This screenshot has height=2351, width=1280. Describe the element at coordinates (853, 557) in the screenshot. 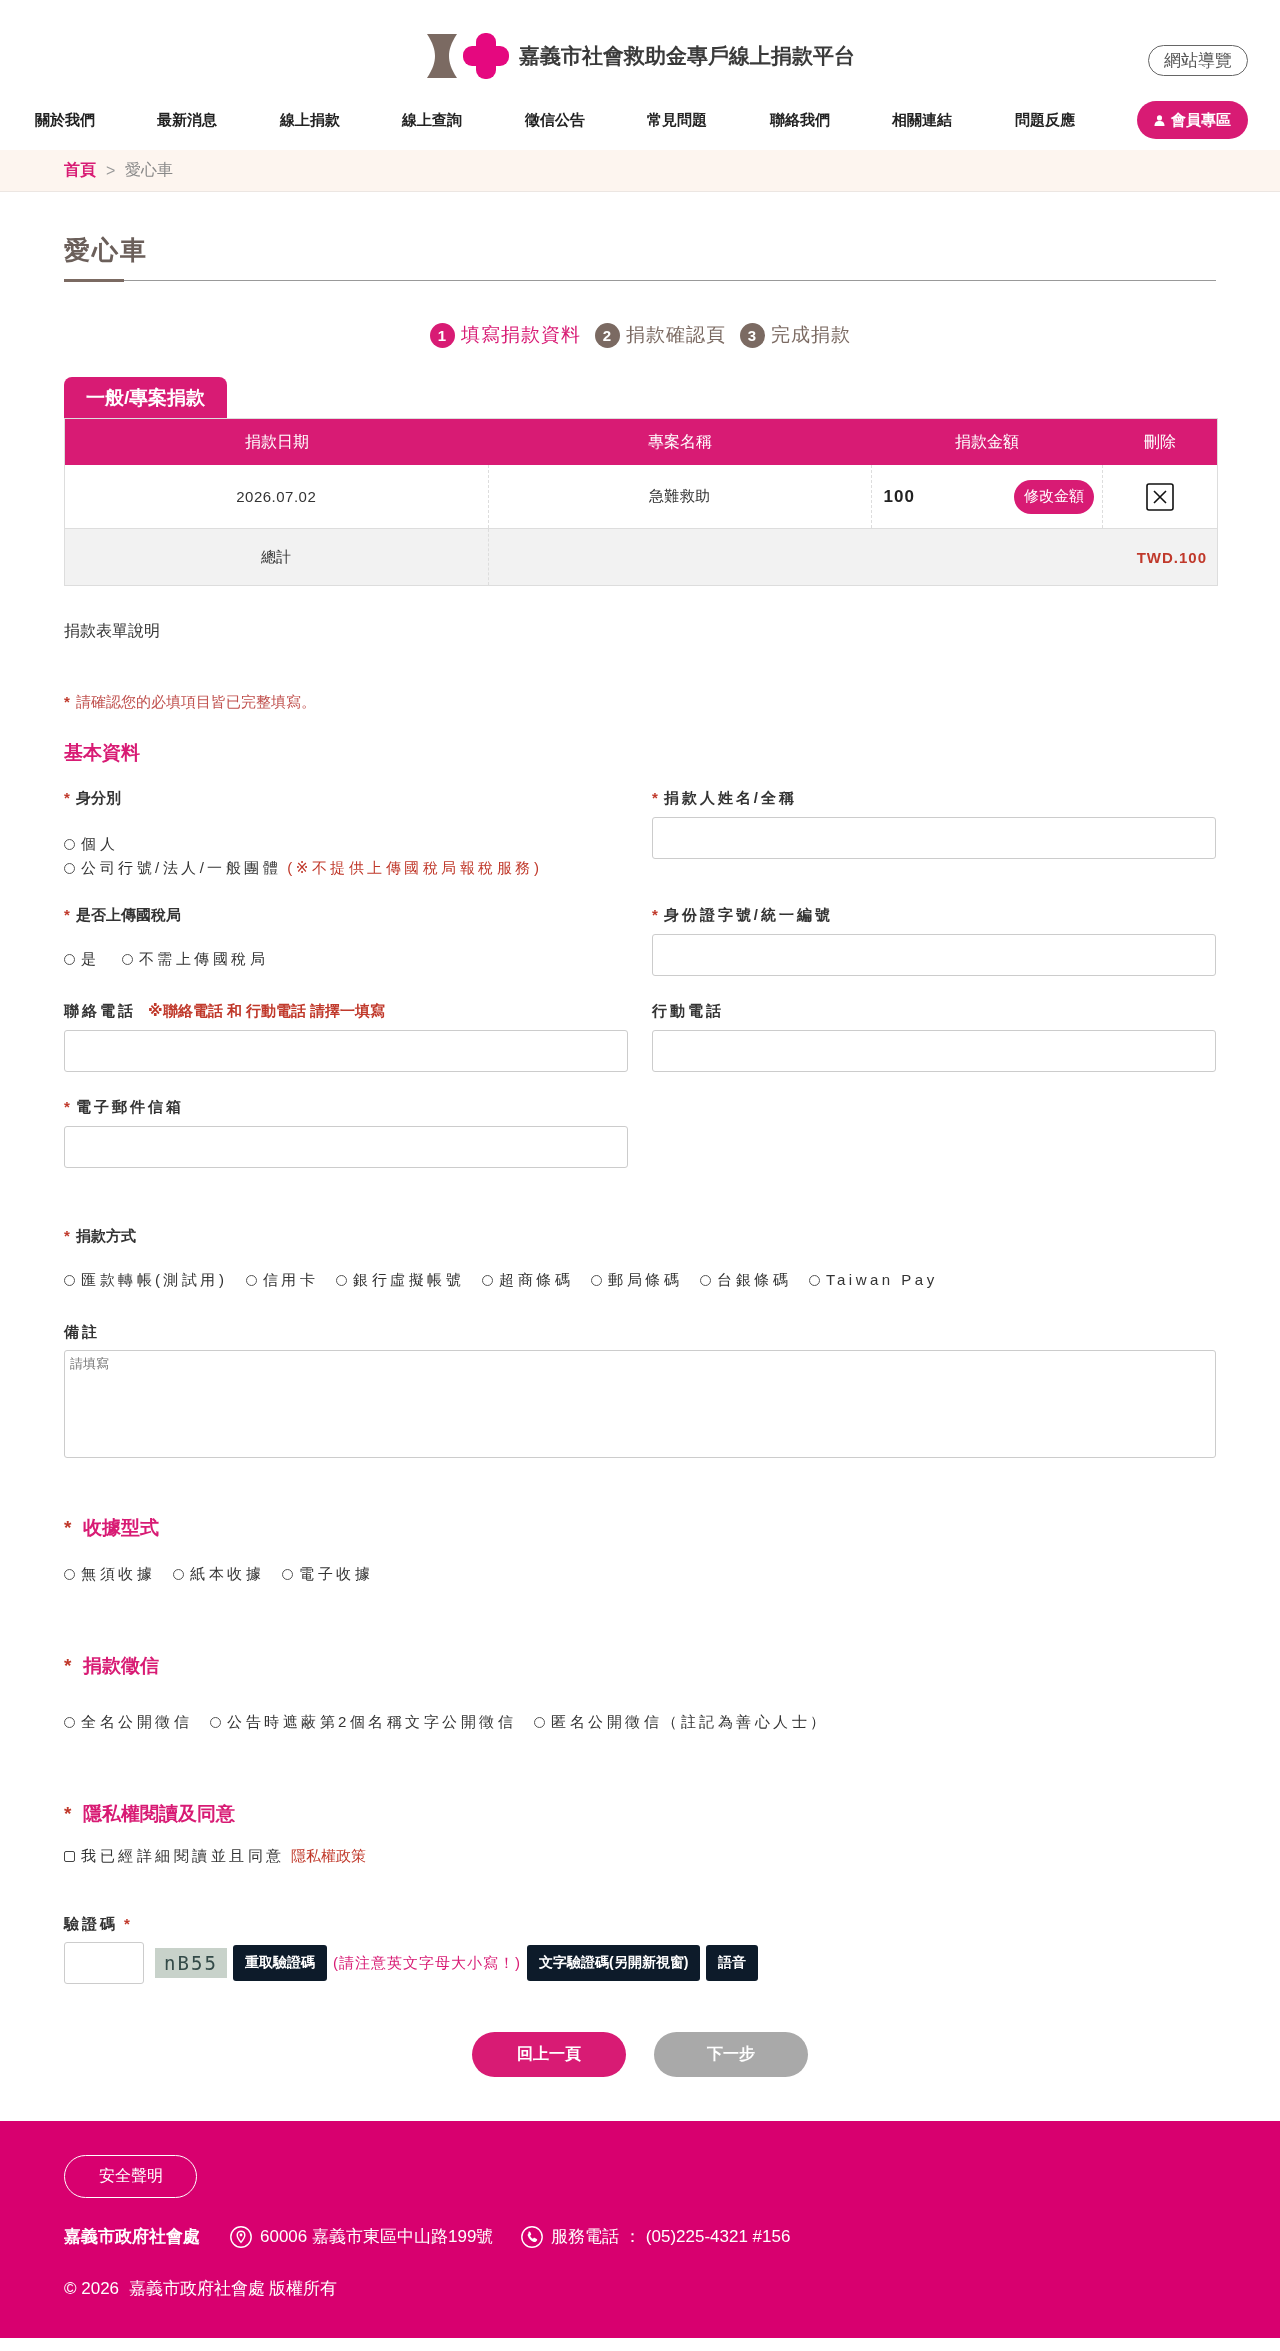

I see `total-value: TWD.100` at that location.